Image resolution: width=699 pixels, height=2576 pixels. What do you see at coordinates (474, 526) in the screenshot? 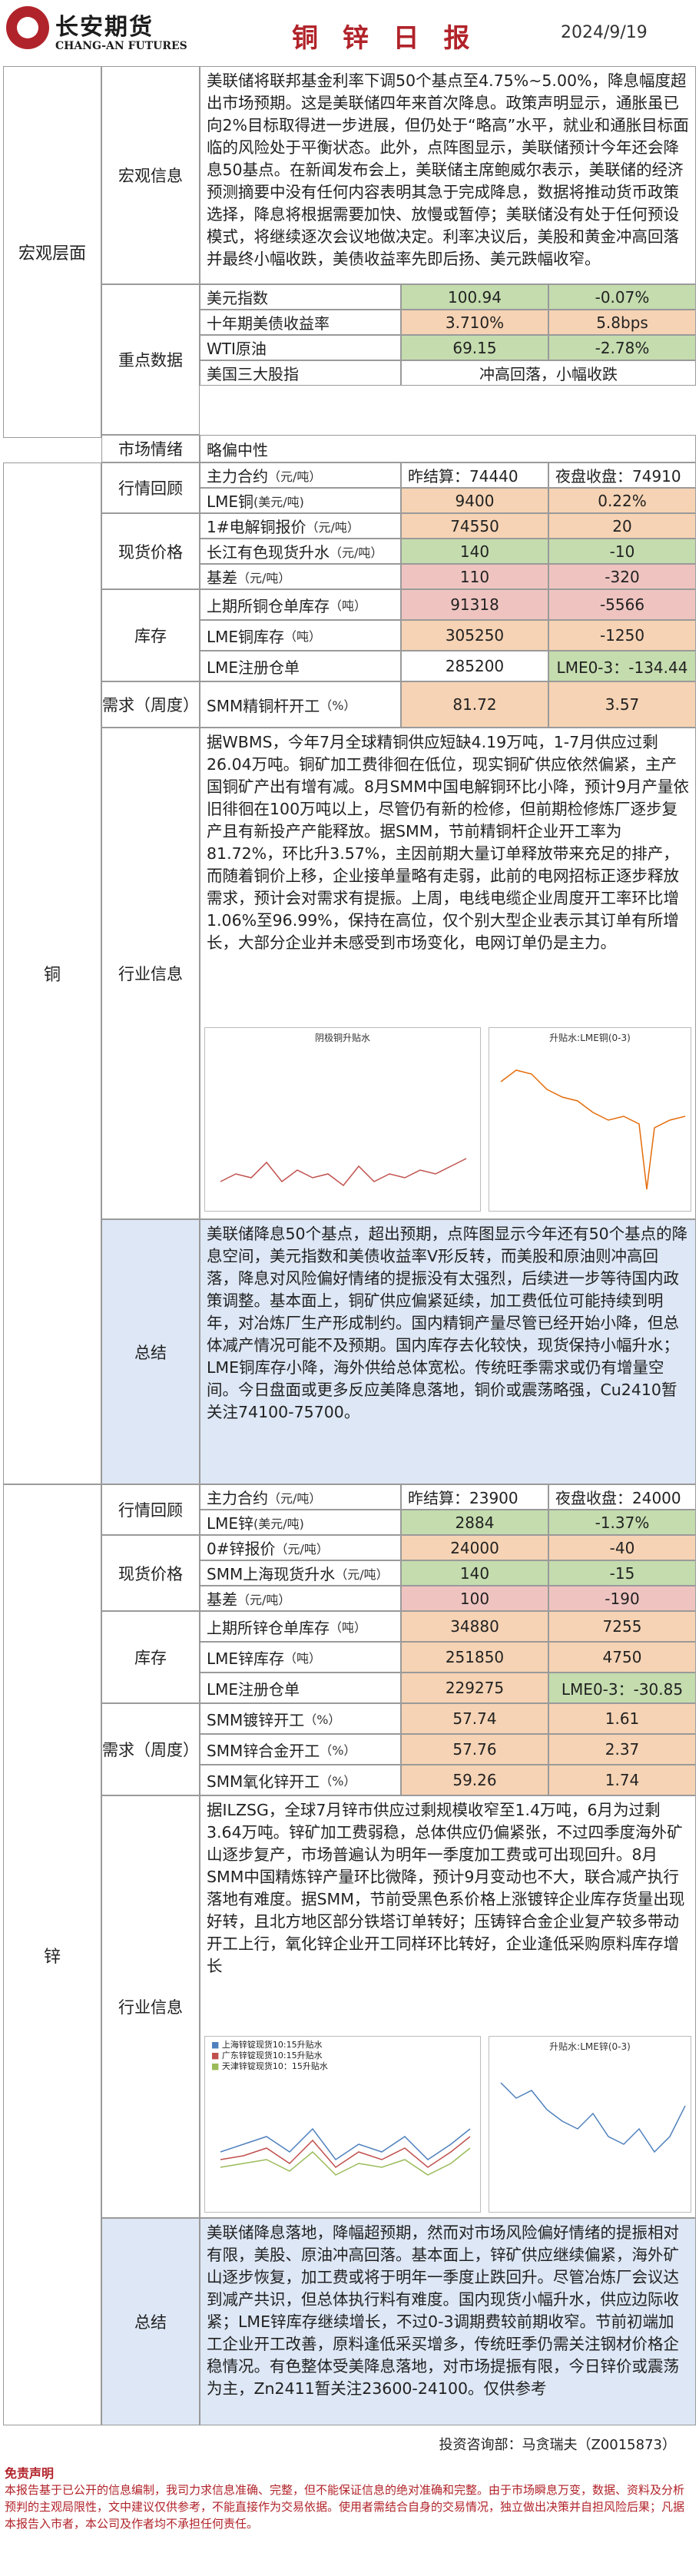
I see `cu-row-v1: 74550` at bounding box center [474, 526].